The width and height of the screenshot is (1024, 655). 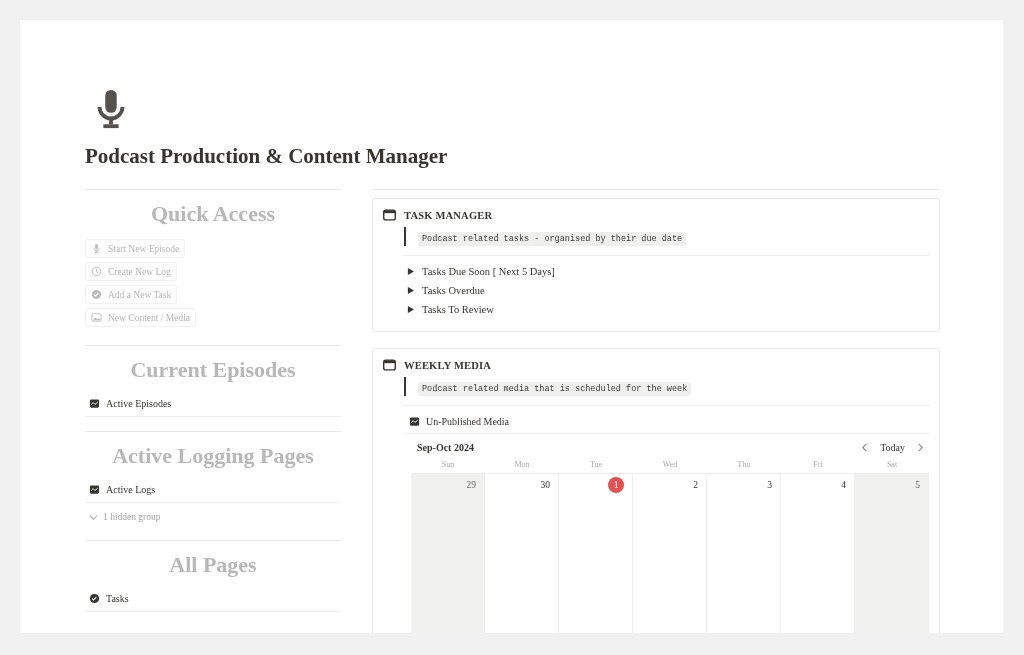 I want to click on day-number: 29, so click(x=471, y=485).